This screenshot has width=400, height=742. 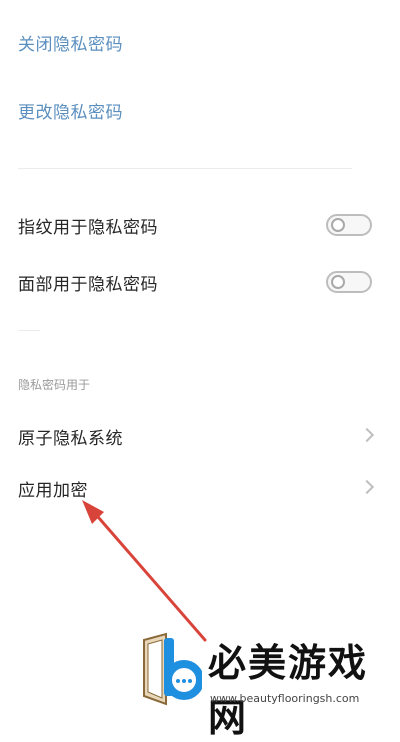 I want to click on watermark-url: www.beautyflooringsh.com, so click(x=285, y=698).